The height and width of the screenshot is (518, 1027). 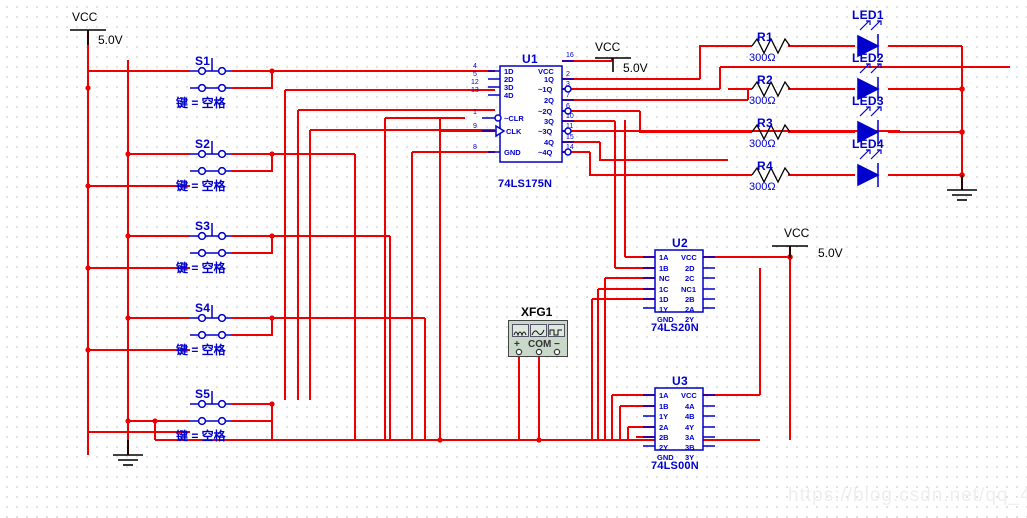 What do you see at coordinates (201, 436) in the screenshot?
I see `switch-key-s5: 键 = 空格` at bounding box center [201, 436].